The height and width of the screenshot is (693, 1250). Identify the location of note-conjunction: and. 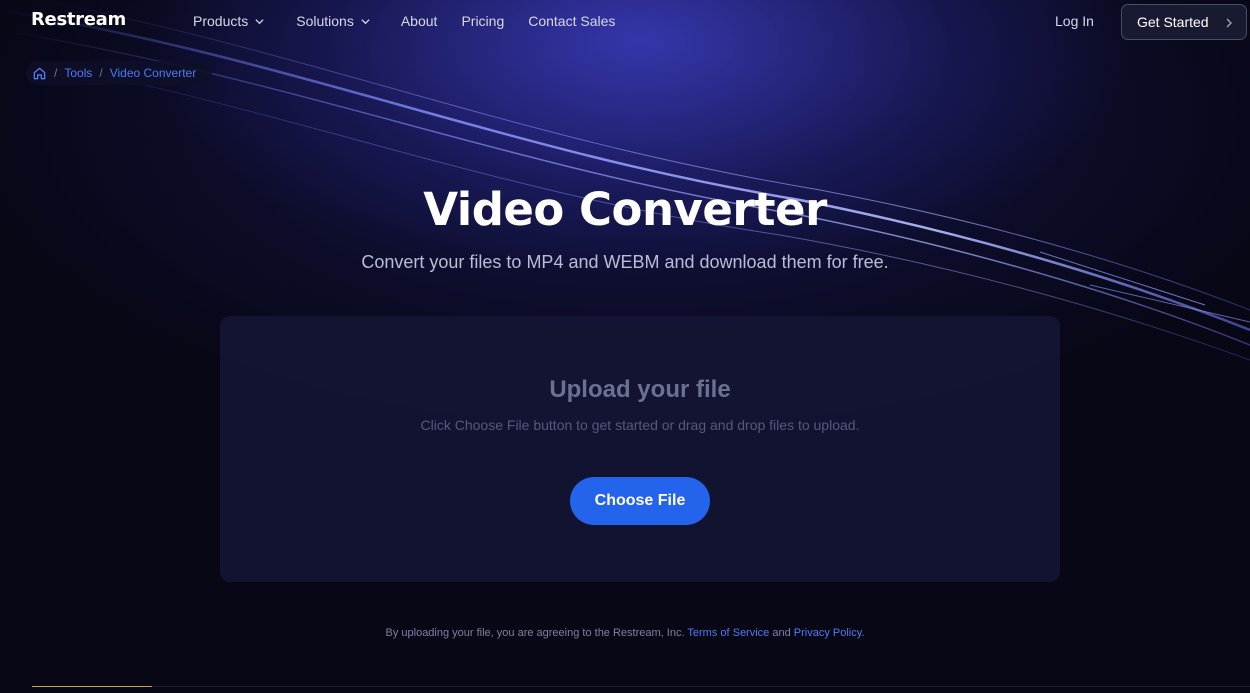
(781, 633).